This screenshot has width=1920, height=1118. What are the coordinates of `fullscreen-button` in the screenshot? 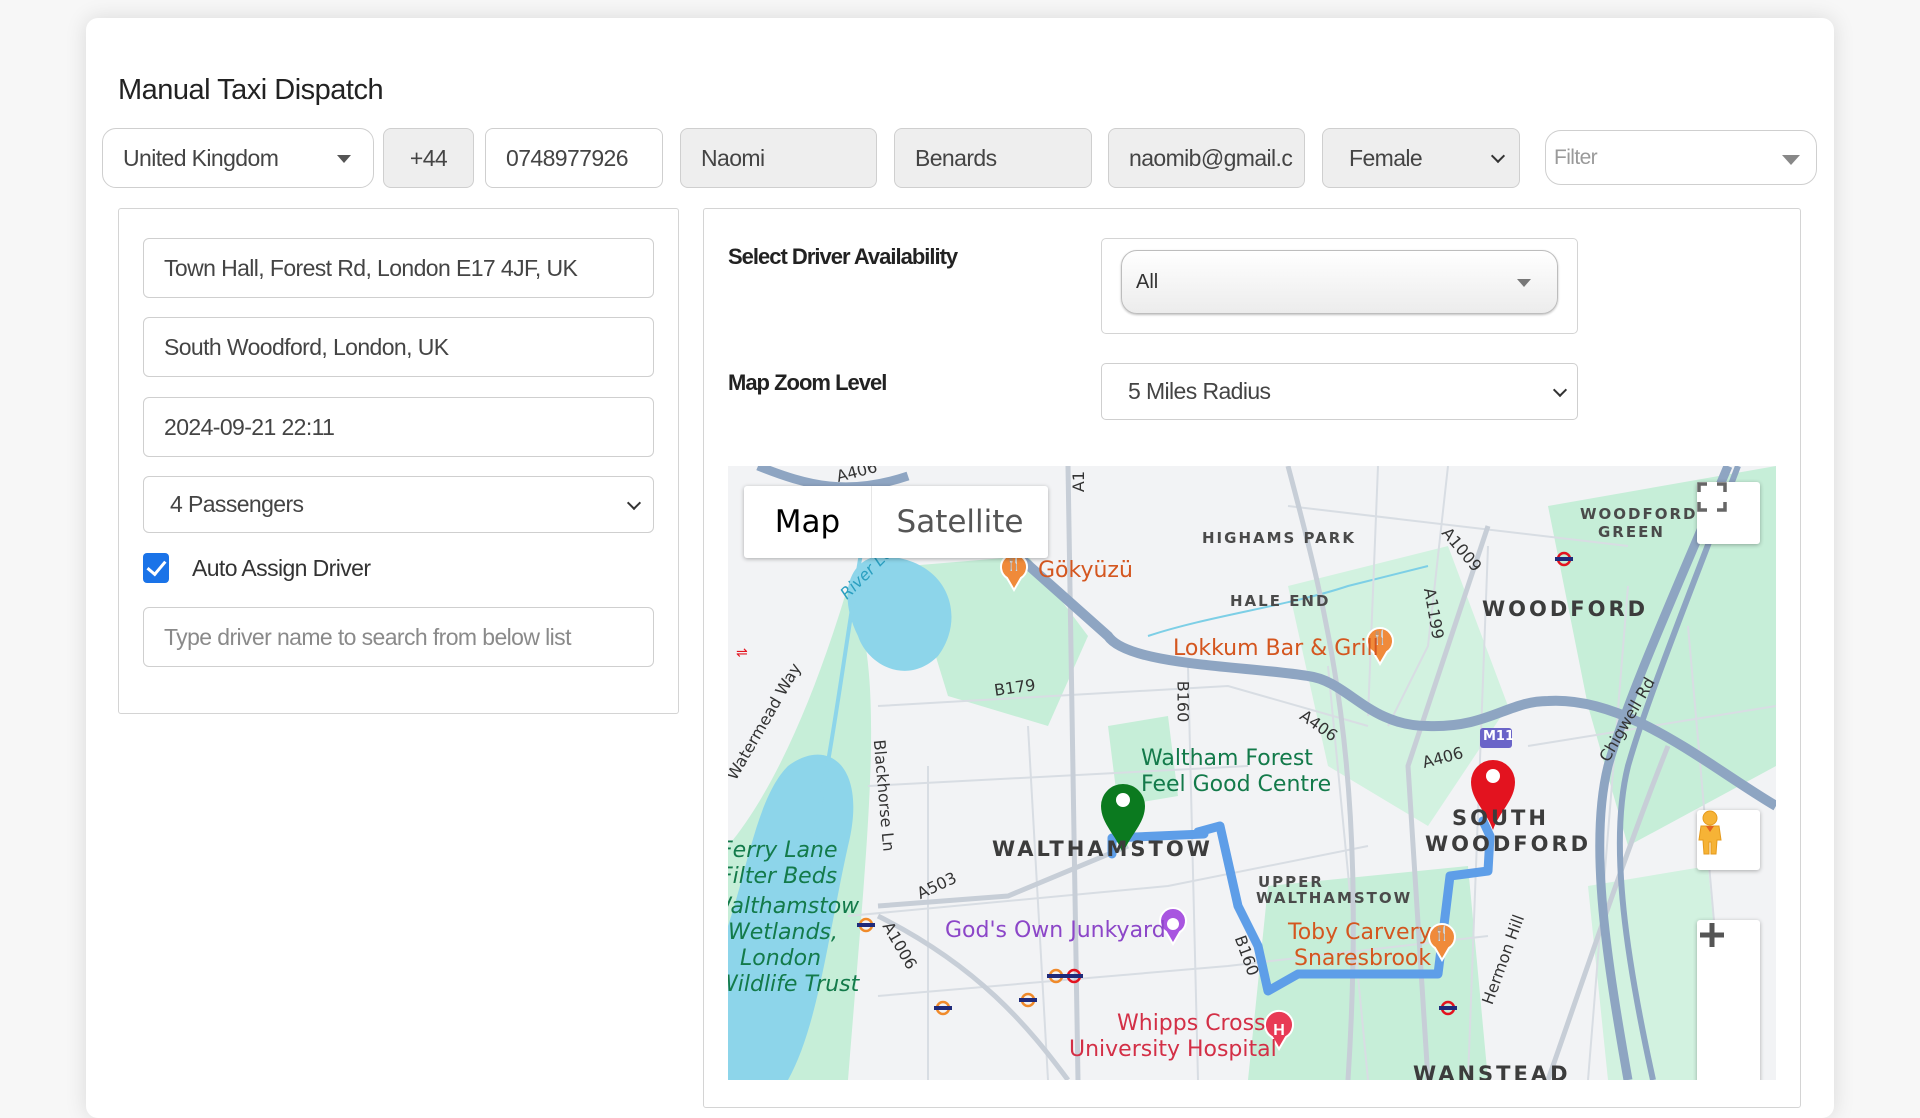 It's located at (1728, 513).